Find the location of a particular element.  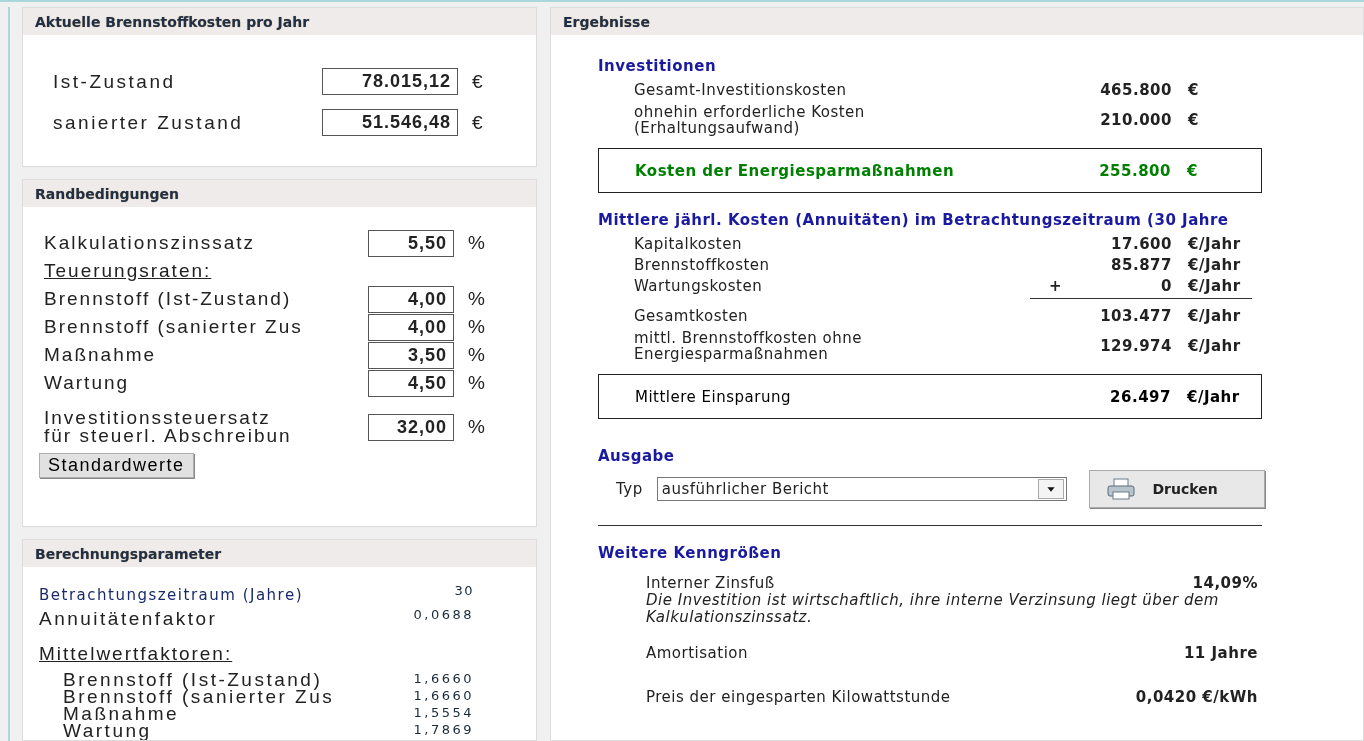

parameter-label: Annuitätenfaktor is located at coordinates (129, 619).